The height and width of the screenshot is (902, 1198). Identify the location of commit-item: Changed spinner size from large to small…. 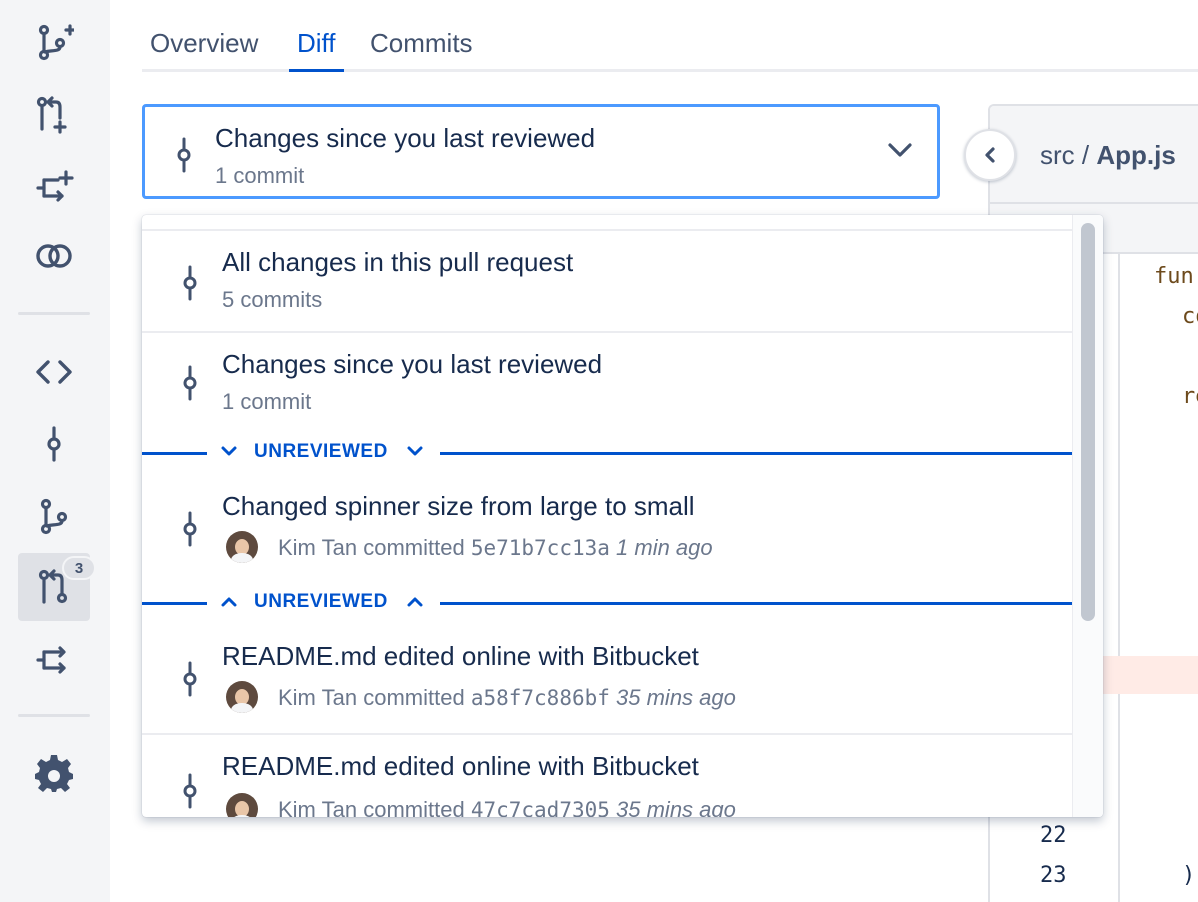
(607, 530).